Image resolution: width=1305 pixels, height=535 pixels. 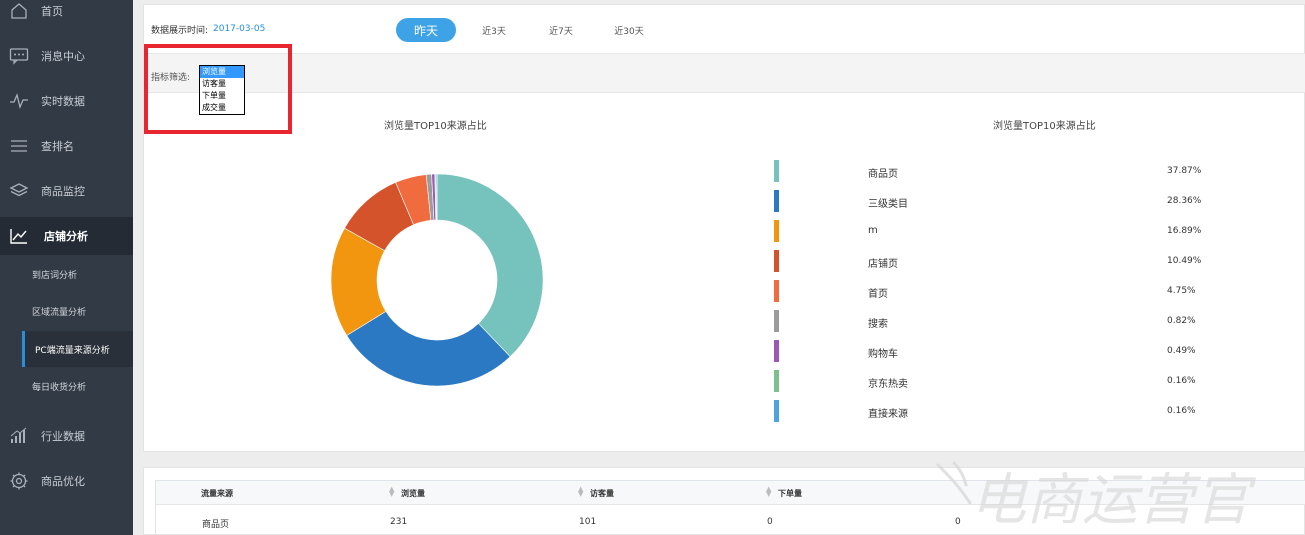 I want to click on table-cell: 0, so click(x=770, y=522).